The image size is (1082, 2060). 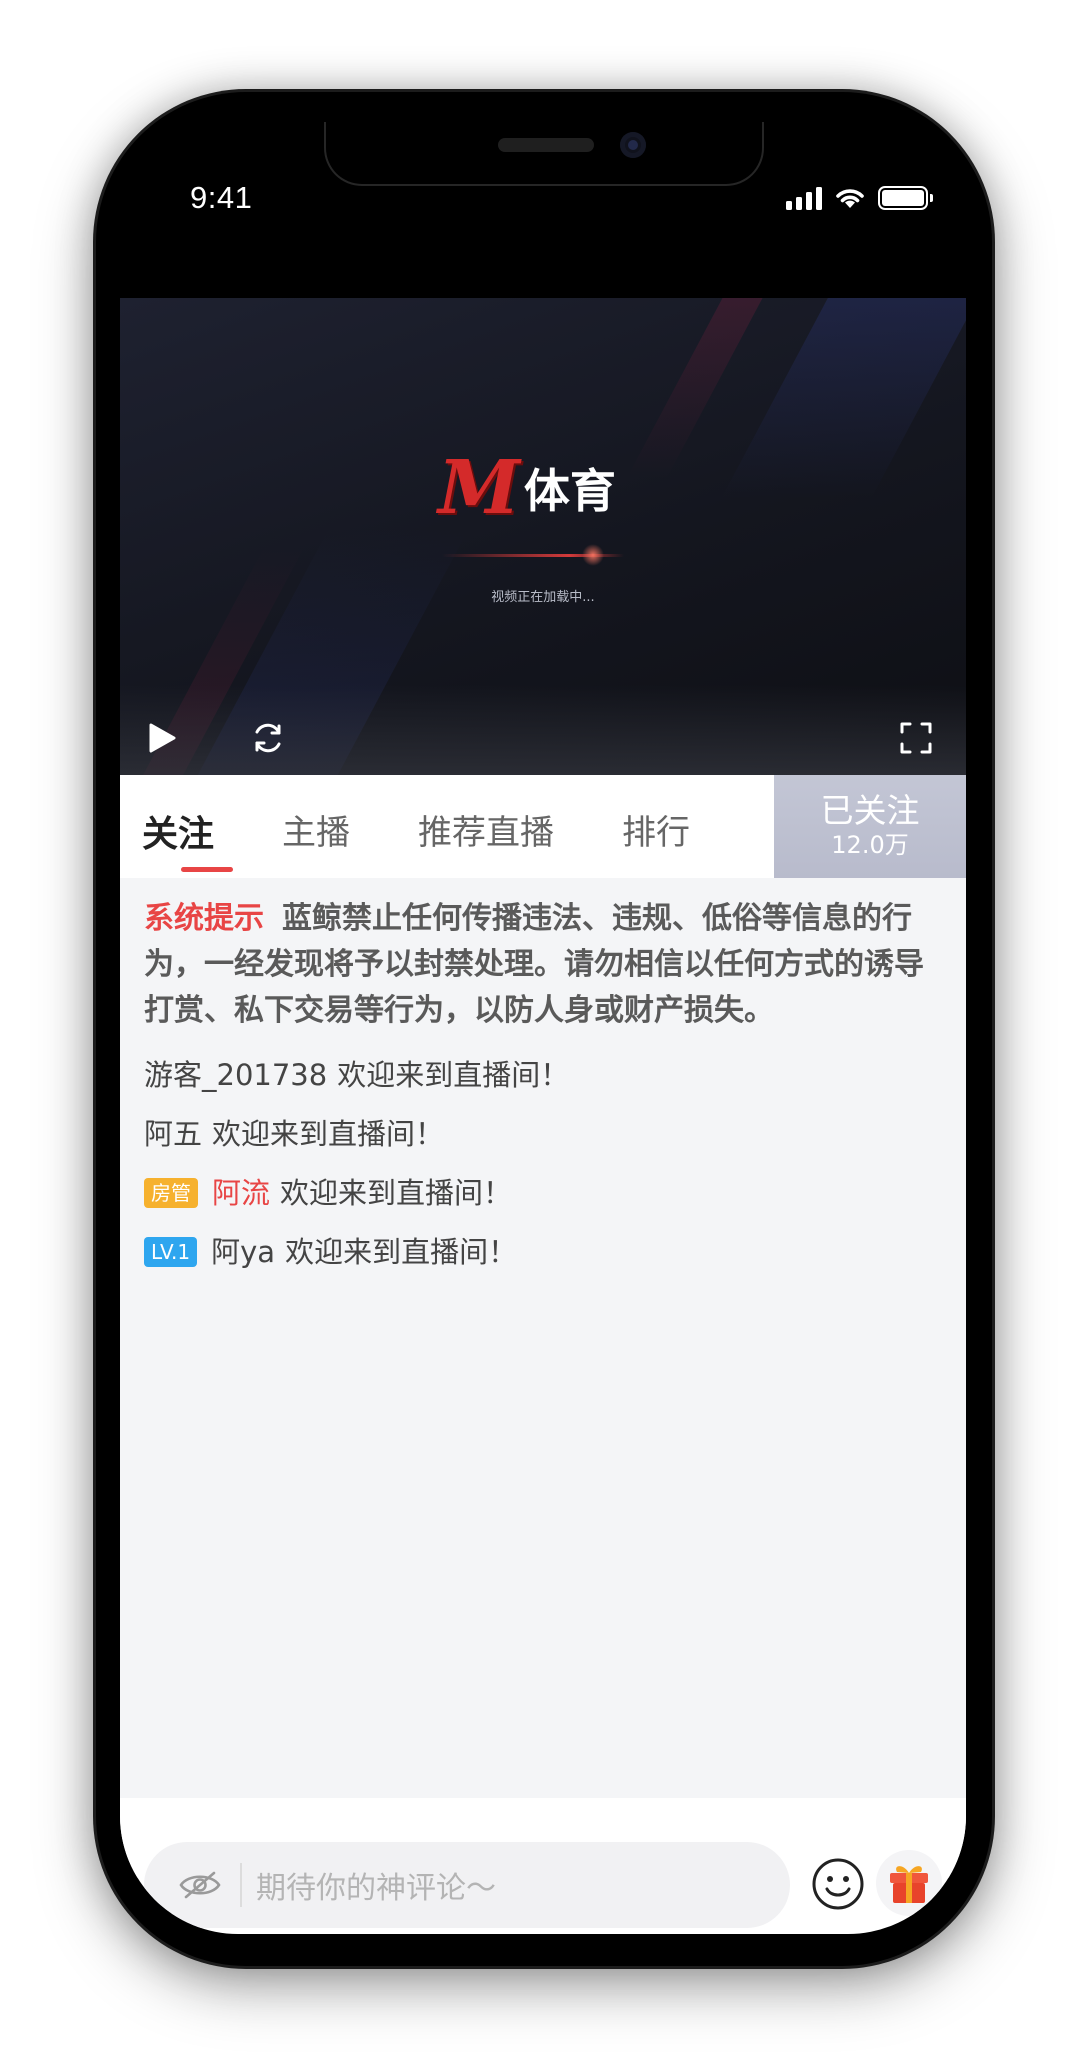 I want to click on tab-bar: 关注 主播 推荐直播 排行 已关注 12.0万, so click(x=543, y=826).